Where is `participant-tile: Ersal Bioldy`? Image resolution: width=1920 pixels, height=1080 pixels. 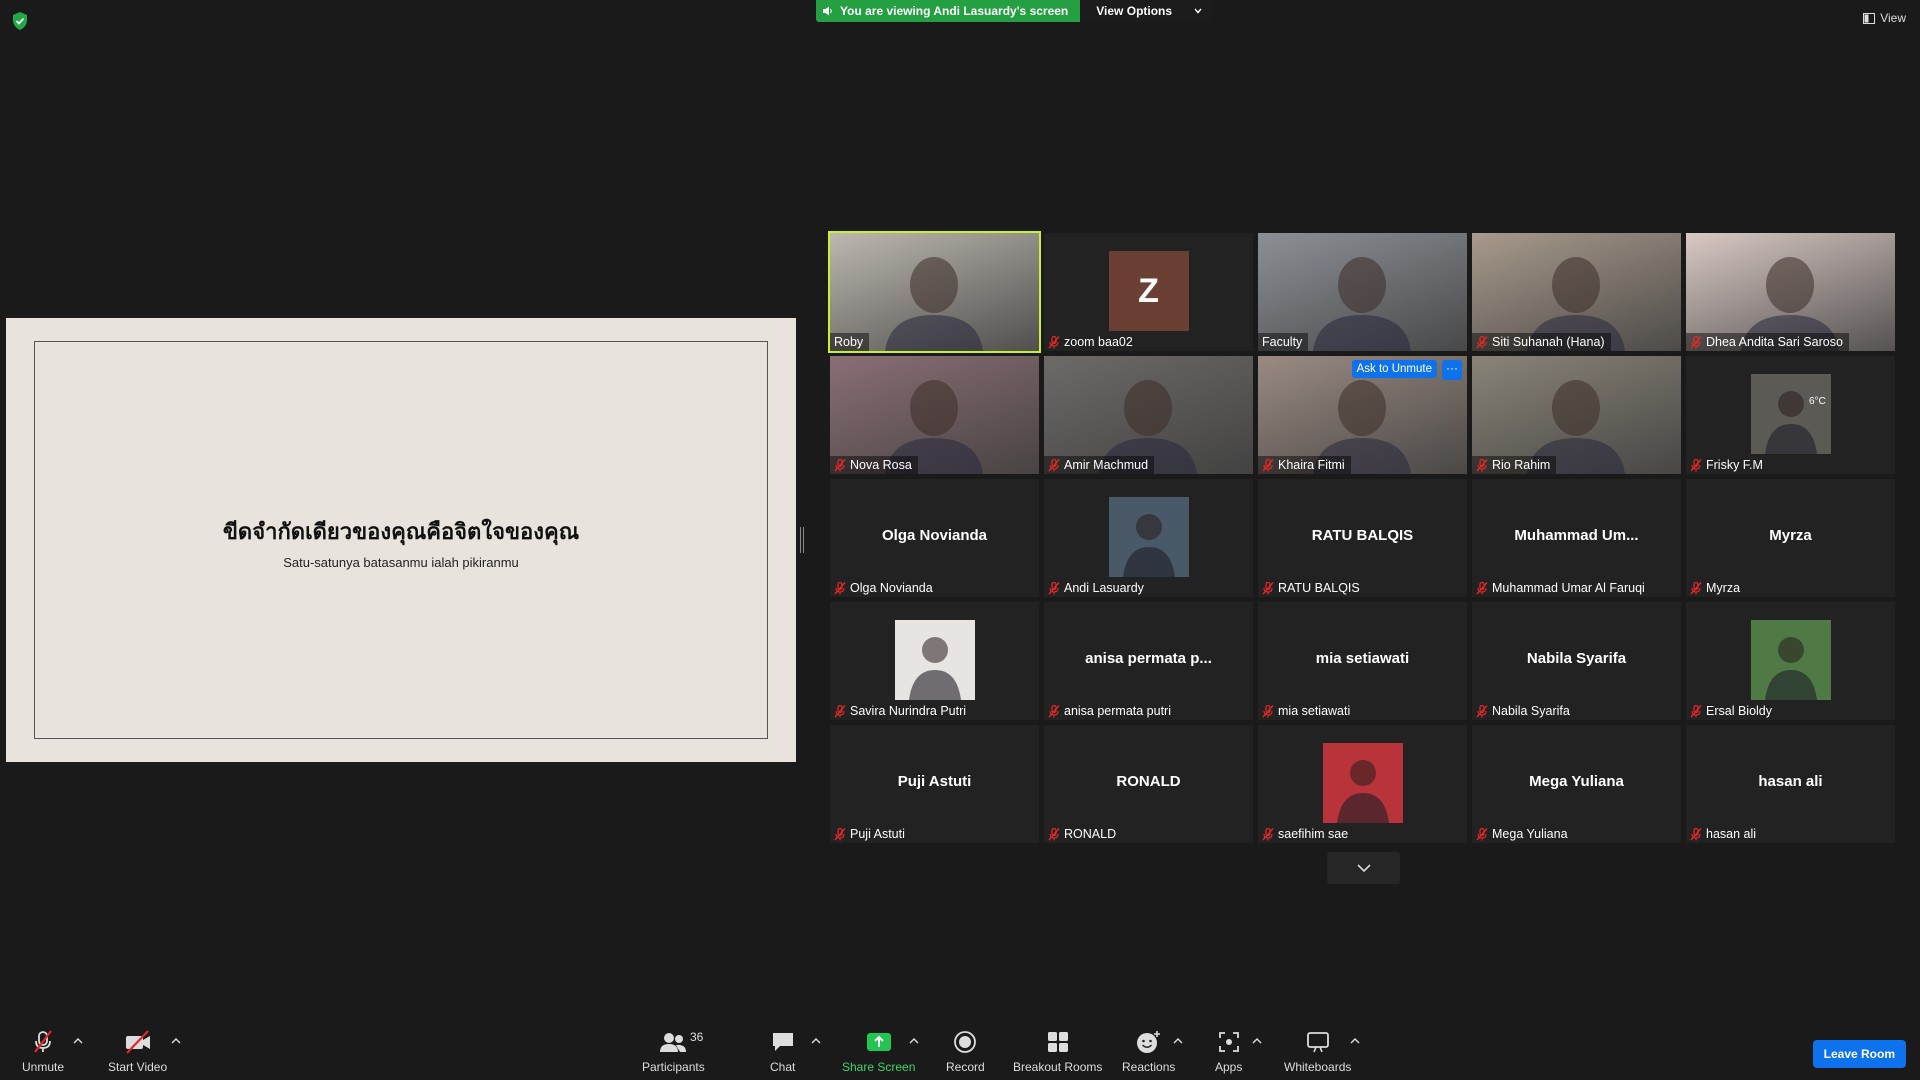
participant-tile: Ersal Bioldy is located at coordinates (1790, 661).